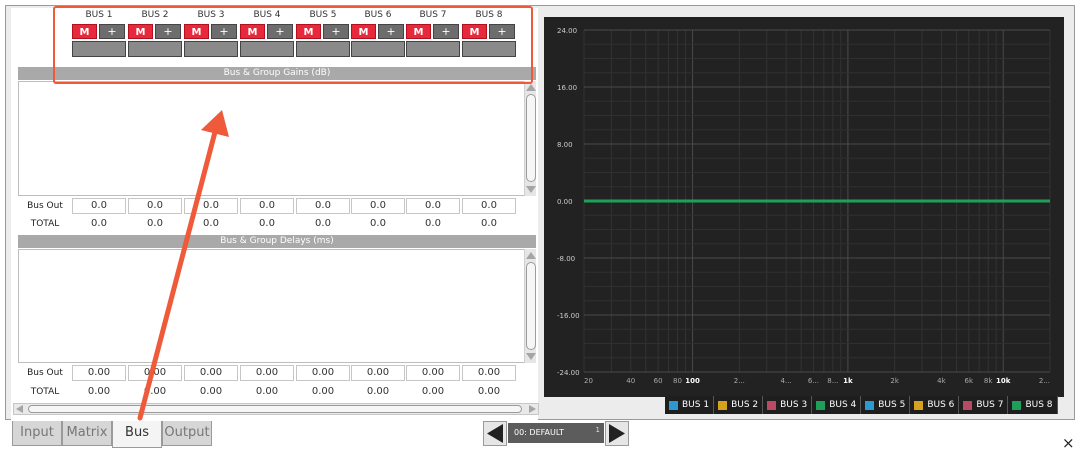 The image size is (1080, 455). What do you see at coordinates (45, 206) in the screenshot?
I see `gains-bus-out-label: Bus Out` at bounding box center [45, 206].